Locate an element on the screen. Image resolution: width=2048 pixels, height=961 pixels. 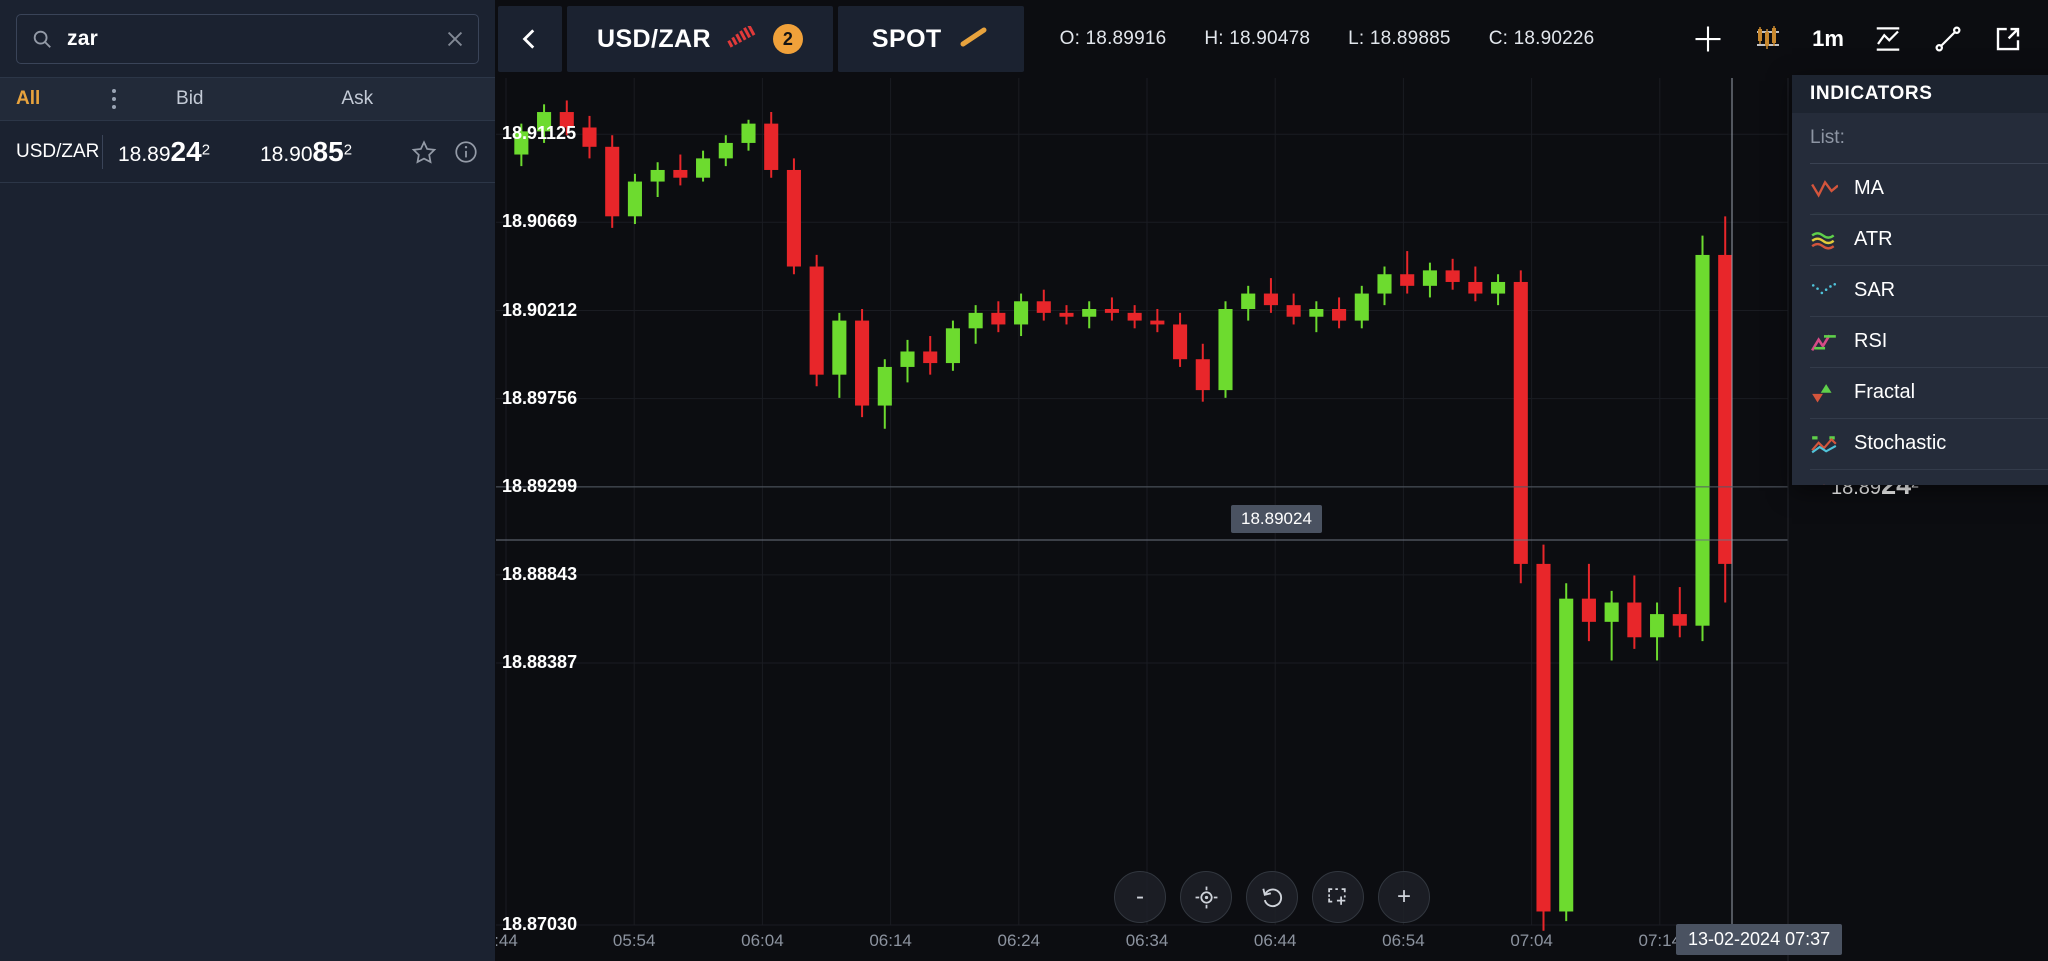
crosshair-icon is located at coordinates (1708, 39).